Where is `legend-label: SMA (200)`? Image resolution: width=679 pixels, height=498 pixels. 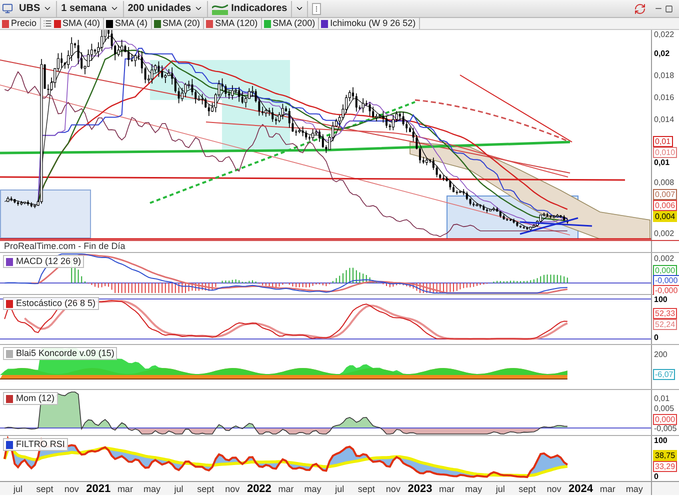 legend-label: SMA (200) is located at coordinates (294, 23).